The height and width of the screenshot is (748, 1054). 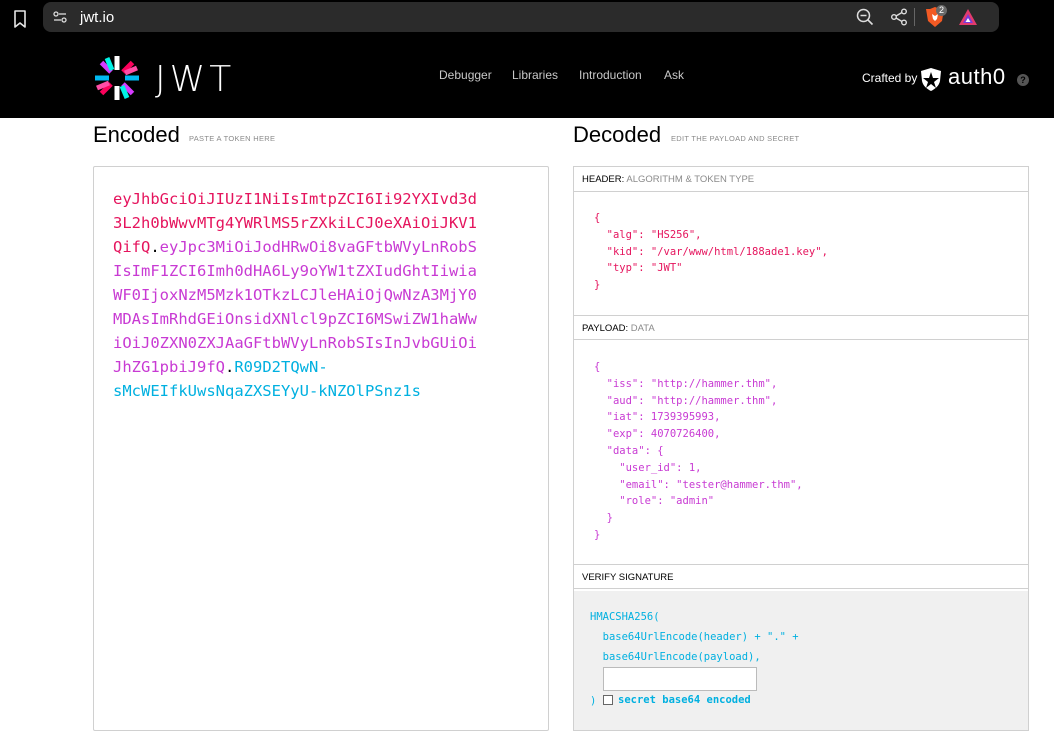 What do you see at coordinates (295, 295) in the screenshot?
I see `token-payload-segment: WF0IjoxNzM5Mzk1OTkzLCJleHAiOjQwNzA3MjY0` at bounding box center [295, 295].